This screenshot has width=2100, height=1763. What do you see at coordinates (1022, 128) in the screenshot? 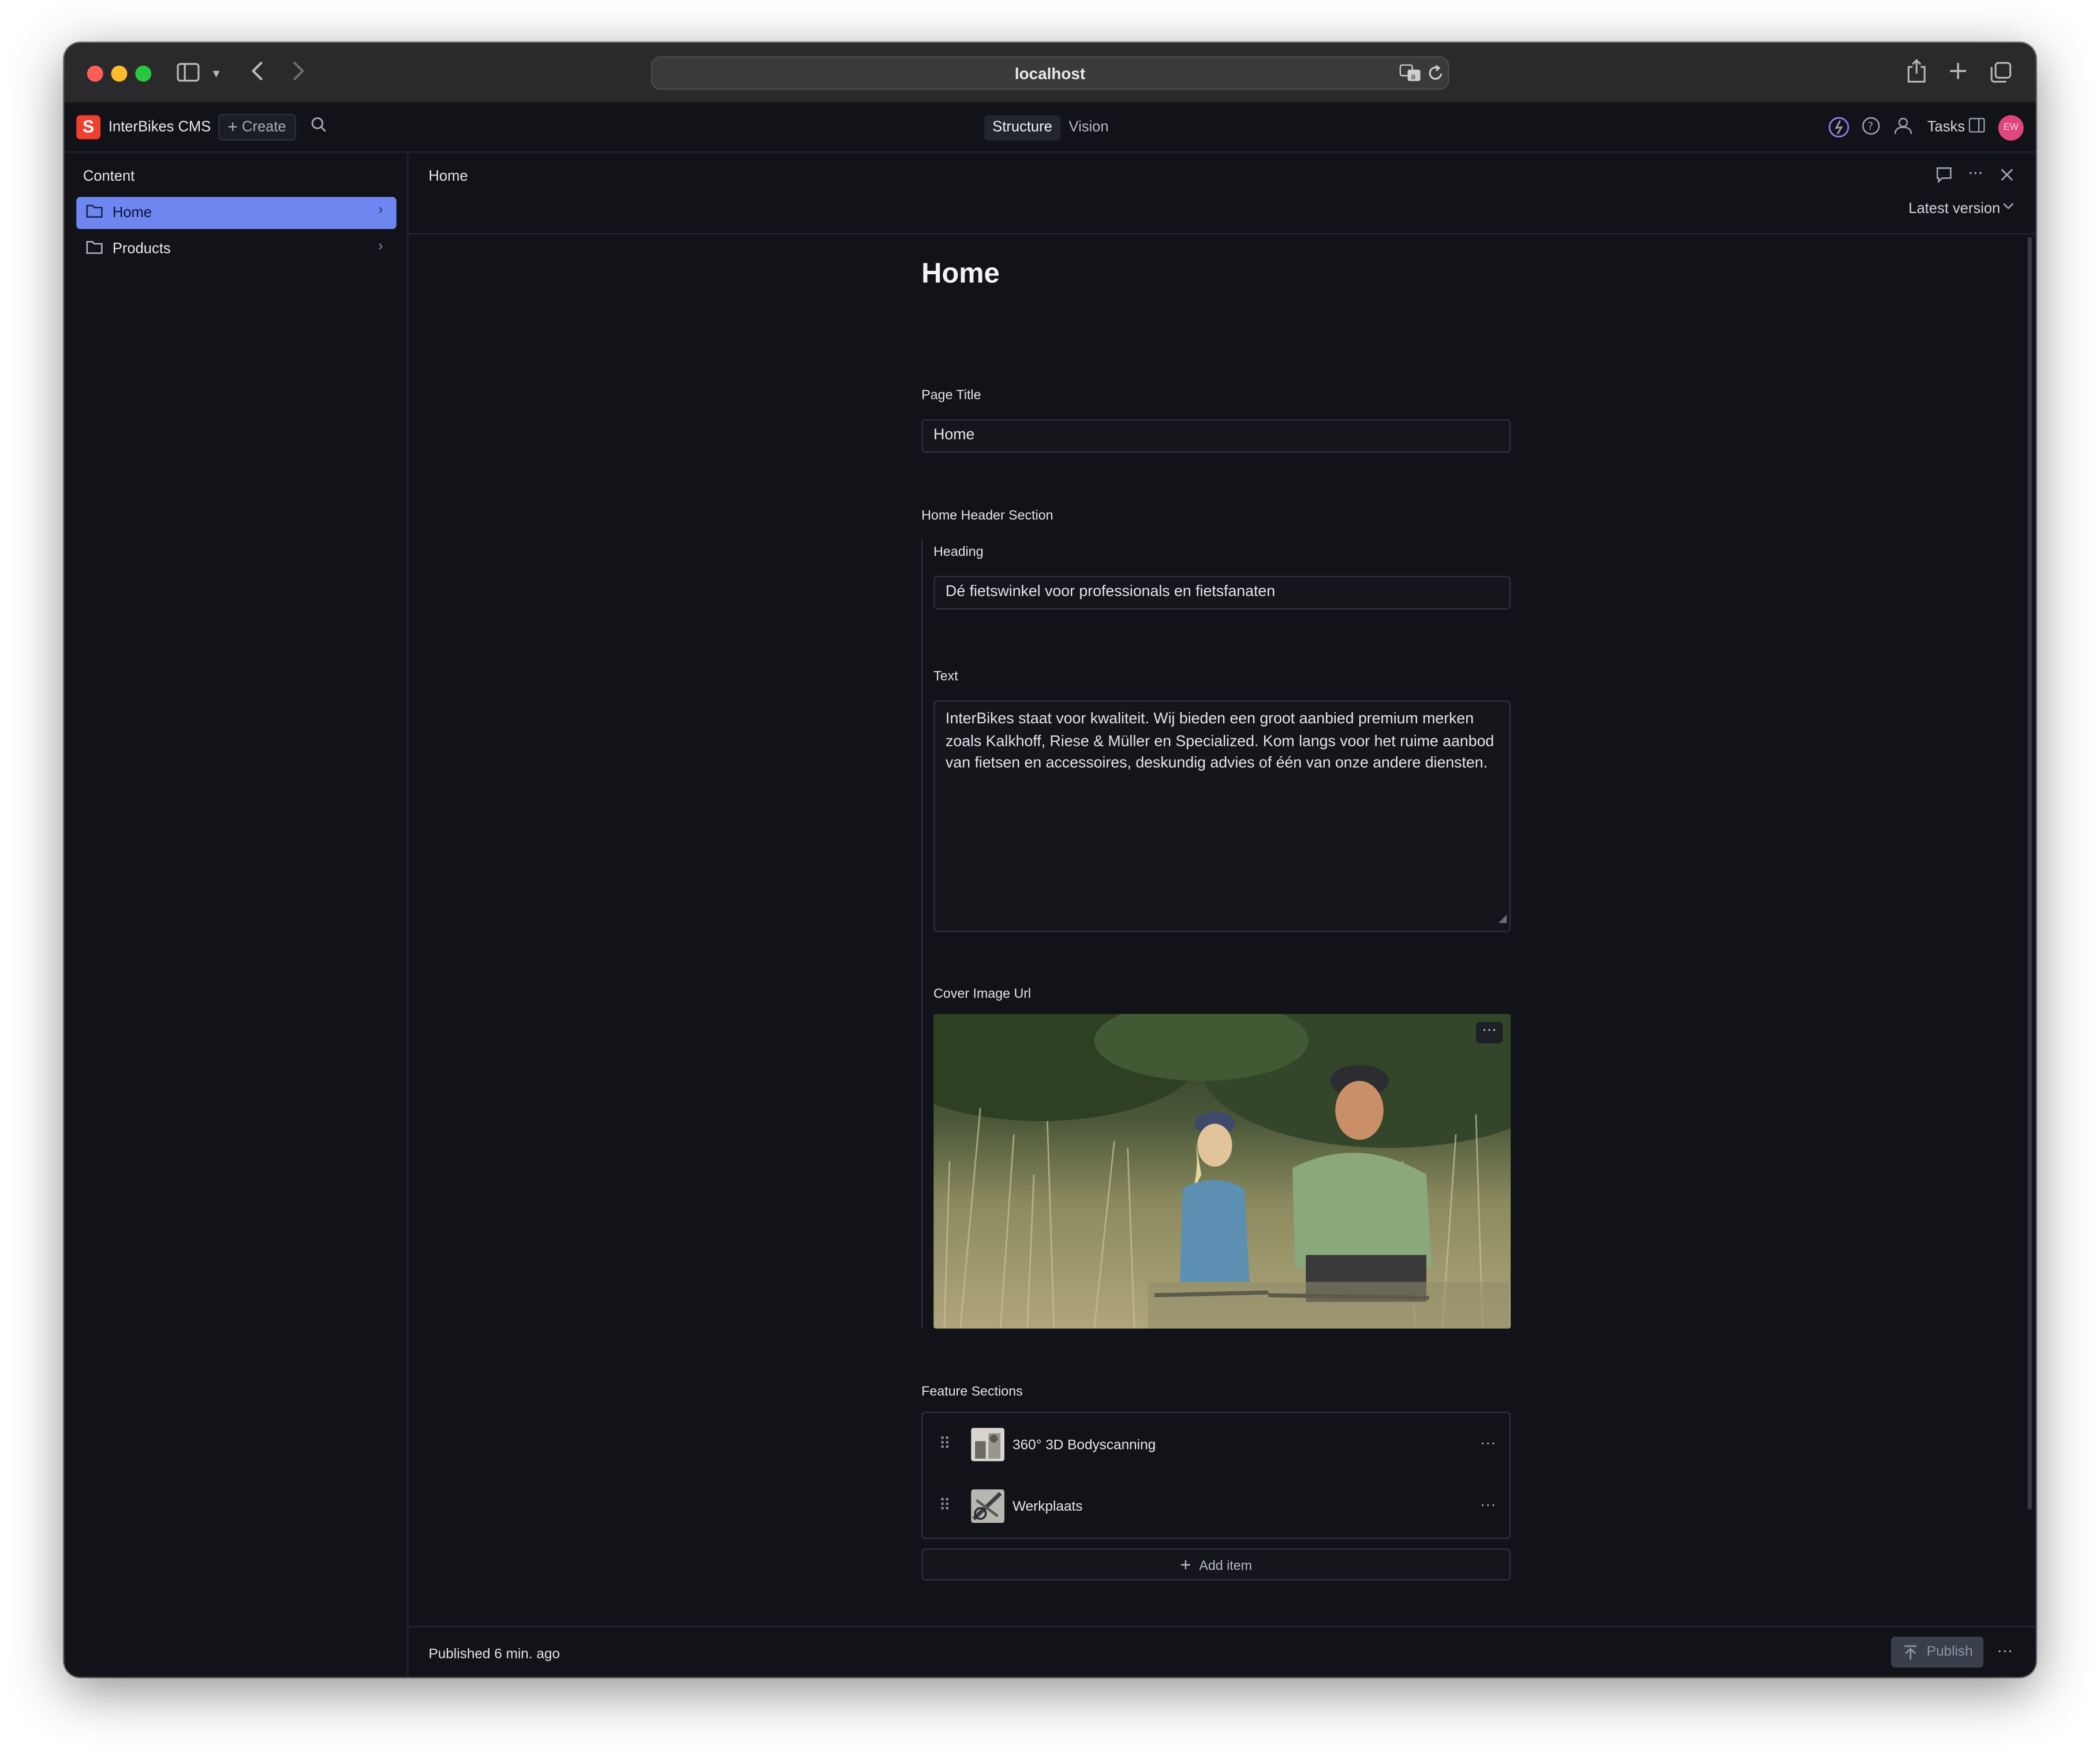
I see `tool-structure: Structure` at bounding box center [1022, 128].